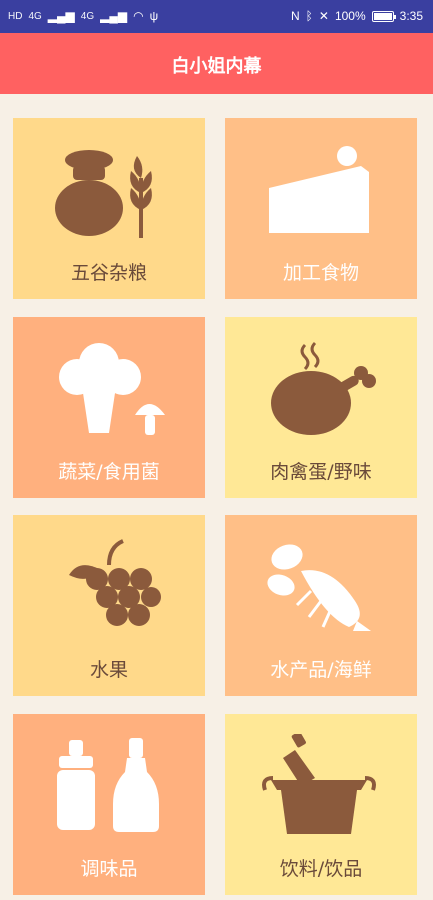 The width and height of the screenshot is (433, 900). I want to click on page-title: 白小姐内幕, so click(216, 66).